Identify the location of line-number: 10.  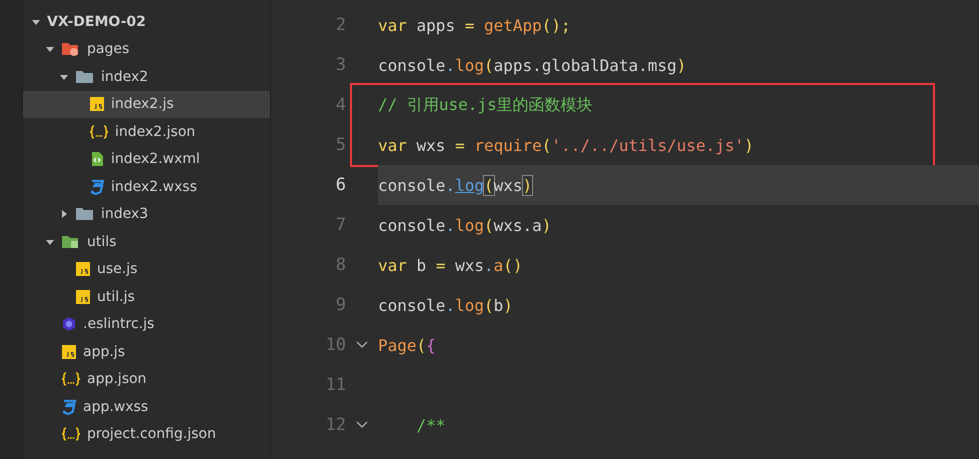
(335, 345).